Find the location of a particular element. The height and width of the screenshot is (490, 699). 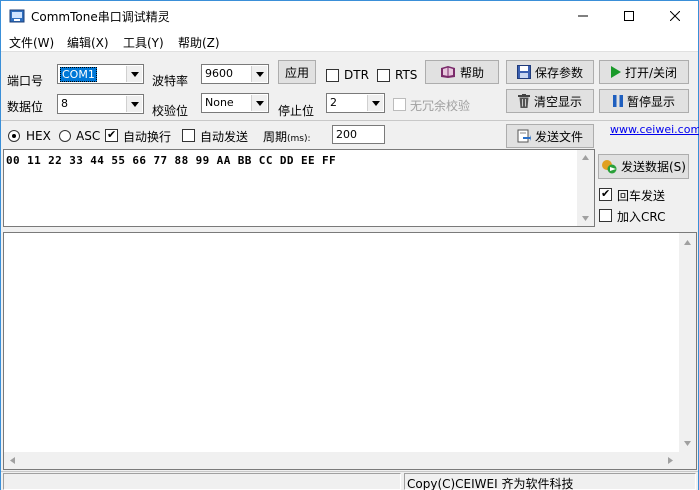

pause-display-button: 暂停显示 is located at coordinates (644, 101).